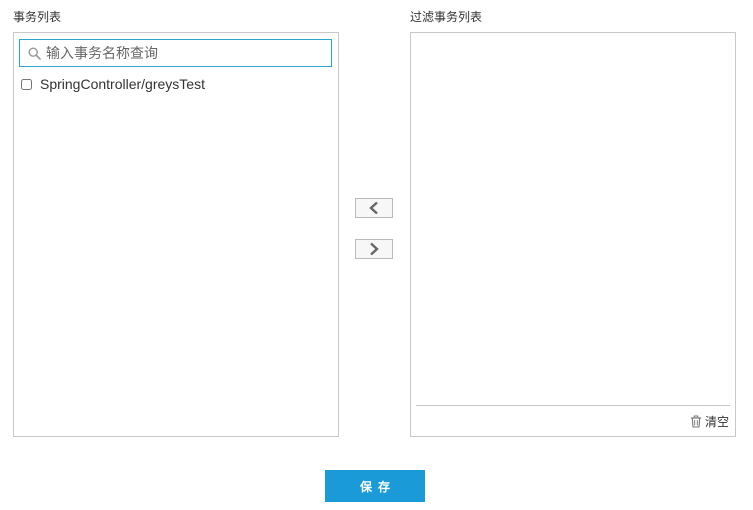 The height and width of the screenshot is (510, 753). Describe the element at coordinates (446, 17) in the screenshot. I see `filtered-list-title: 过滤事务列表` at that location.